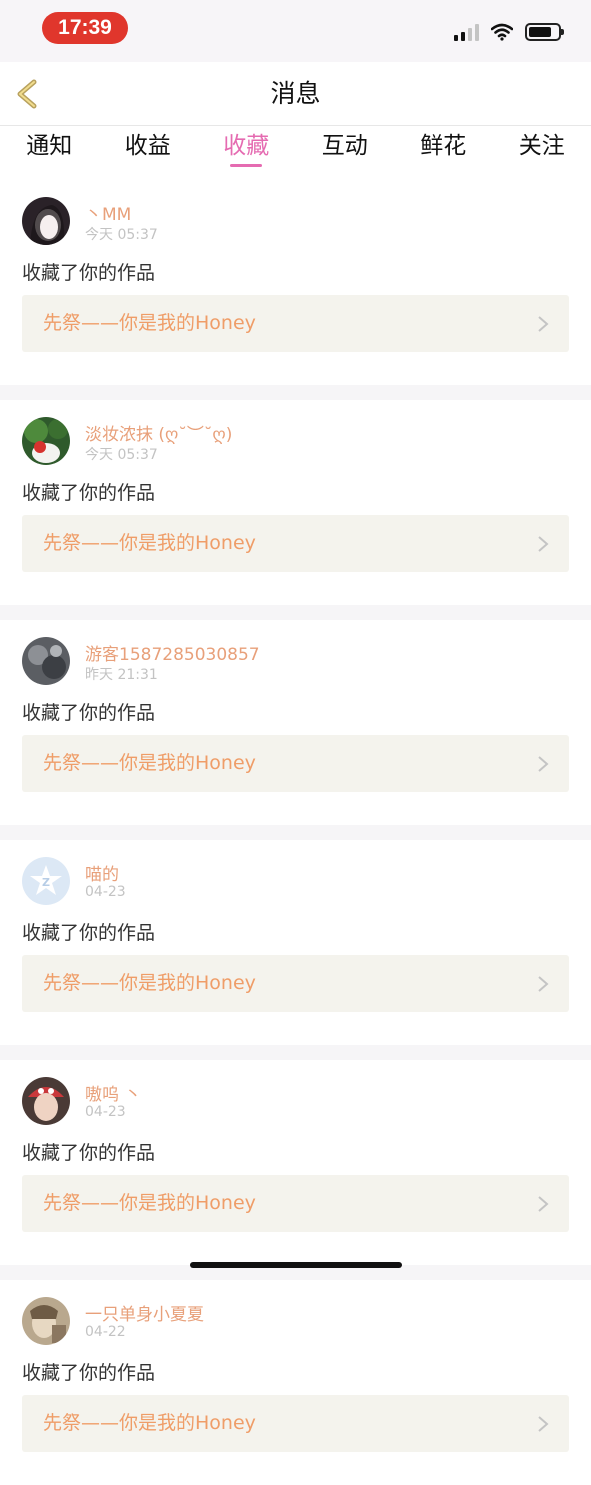 The image size is (591, 1485). What do you see at coordinates (502, 32) in the screenshot?
I see `wifi-icon` at bounding box center [502, 32].